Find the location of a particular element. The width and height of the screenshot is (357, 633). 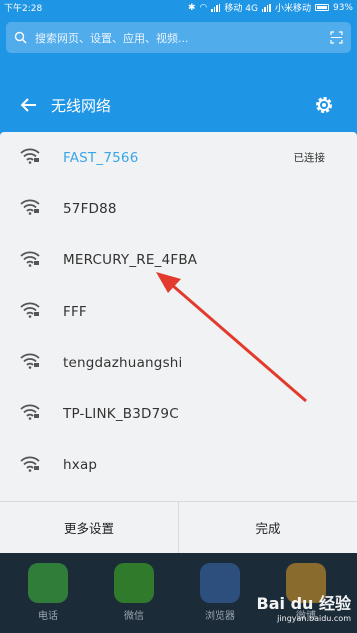

dock-app-wechat: 微信 is located at coordinates (134, 592).